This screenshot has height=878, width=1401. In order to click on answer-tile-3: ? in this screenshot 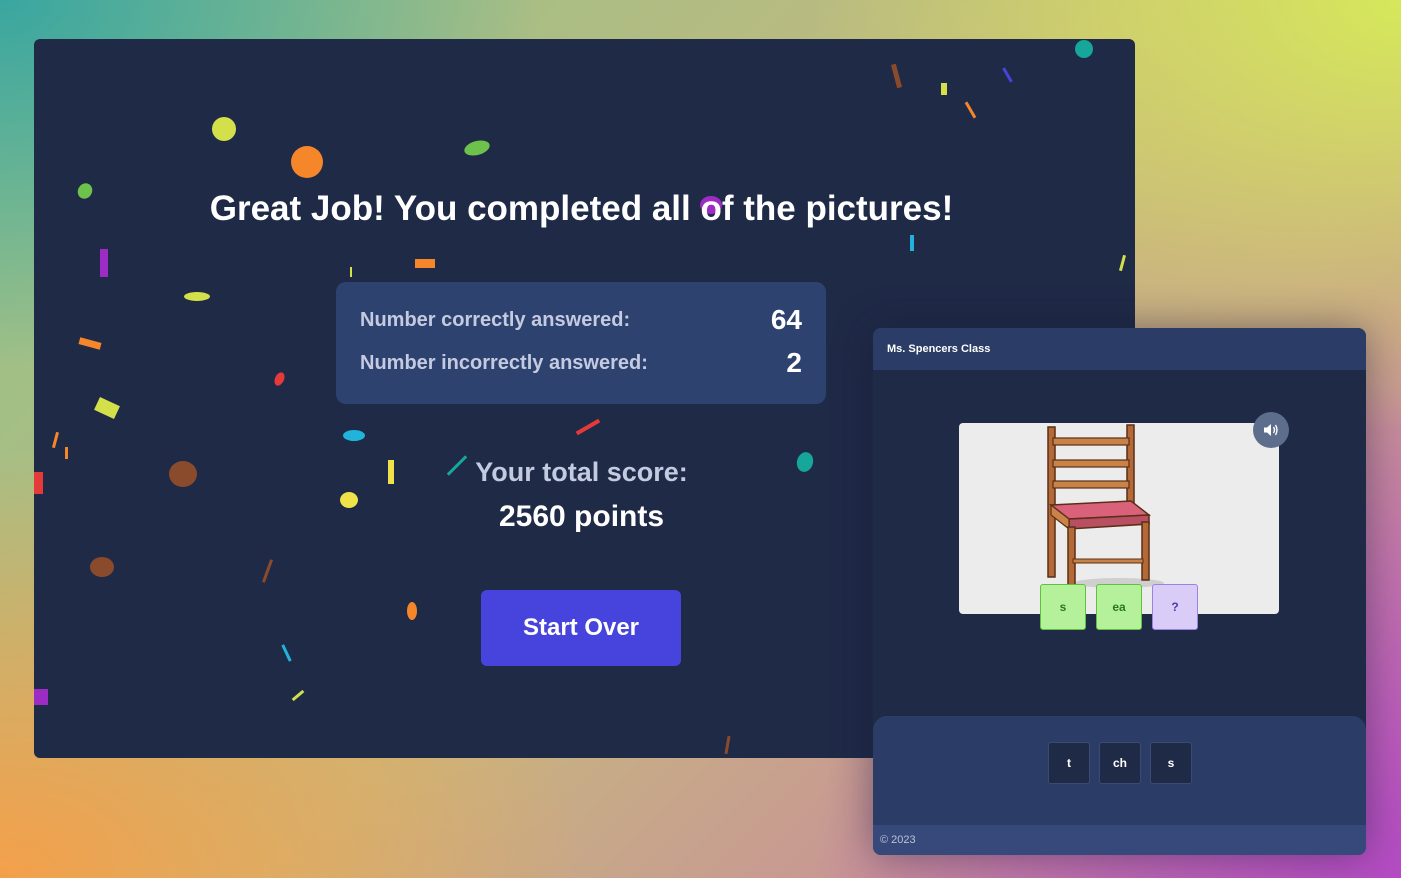, I will do `click(1175, 607)`.